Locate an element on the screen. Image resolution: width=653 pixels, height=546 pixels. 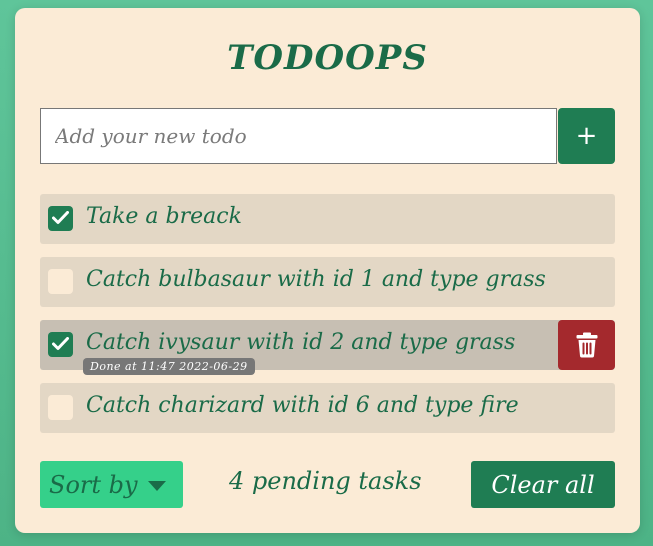
pending-count: 4 pending tasks is located at coordinates (325, 481).